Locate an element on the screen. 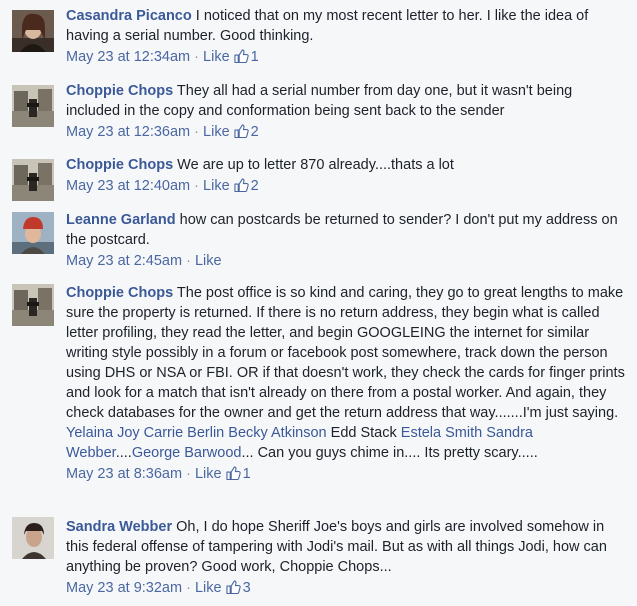 The image size is (637, 606). profile-photo-woman-icon is located at coordinates (33, 31).